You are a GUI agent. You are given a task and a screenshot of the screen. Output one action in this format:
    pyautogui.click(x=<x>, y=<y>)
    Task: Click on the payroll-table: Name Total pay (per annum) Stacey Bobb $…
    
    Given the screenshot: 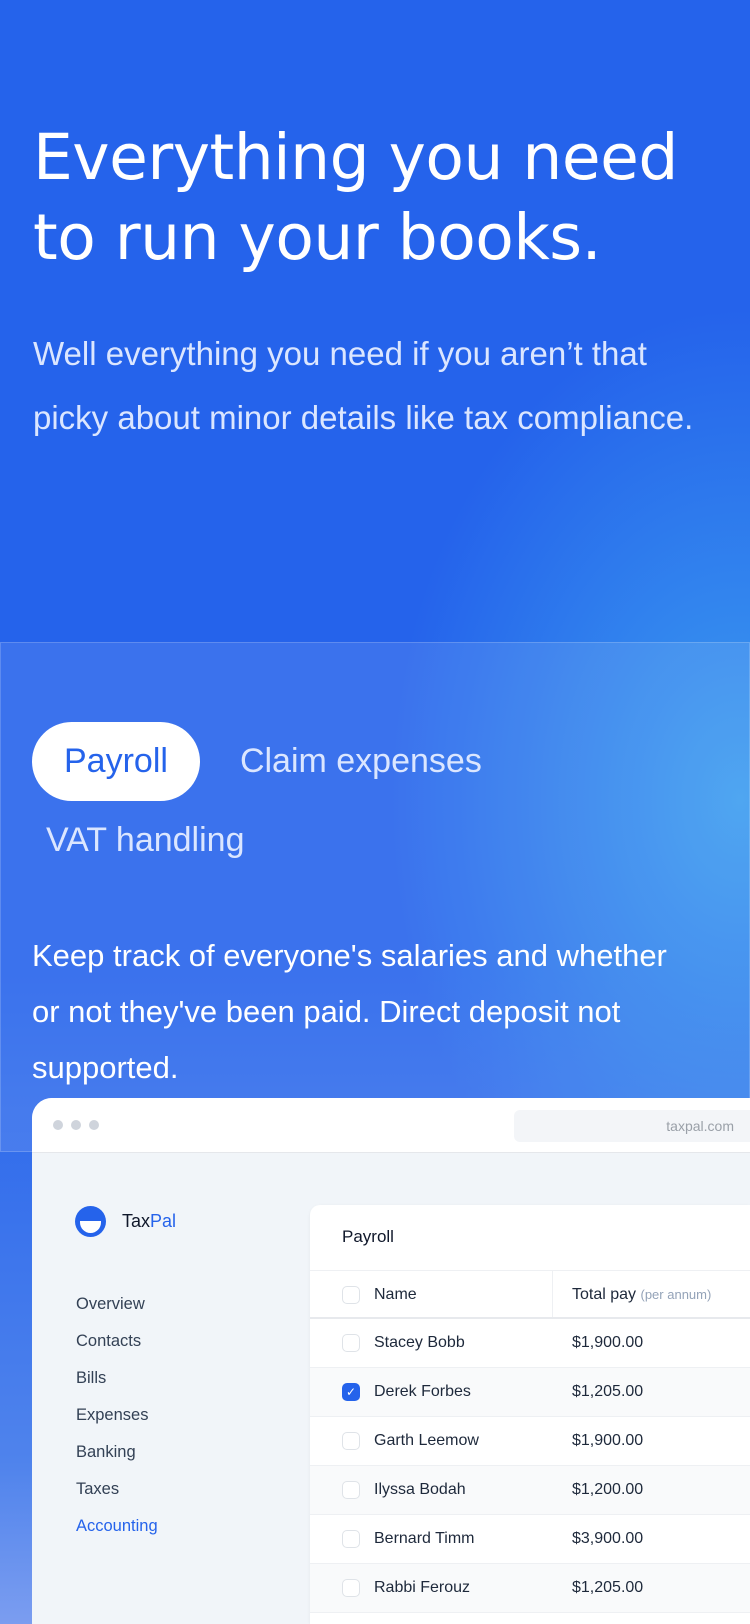 What is the action you would take?
    pyautogui.click(x=530, y=1442)
    